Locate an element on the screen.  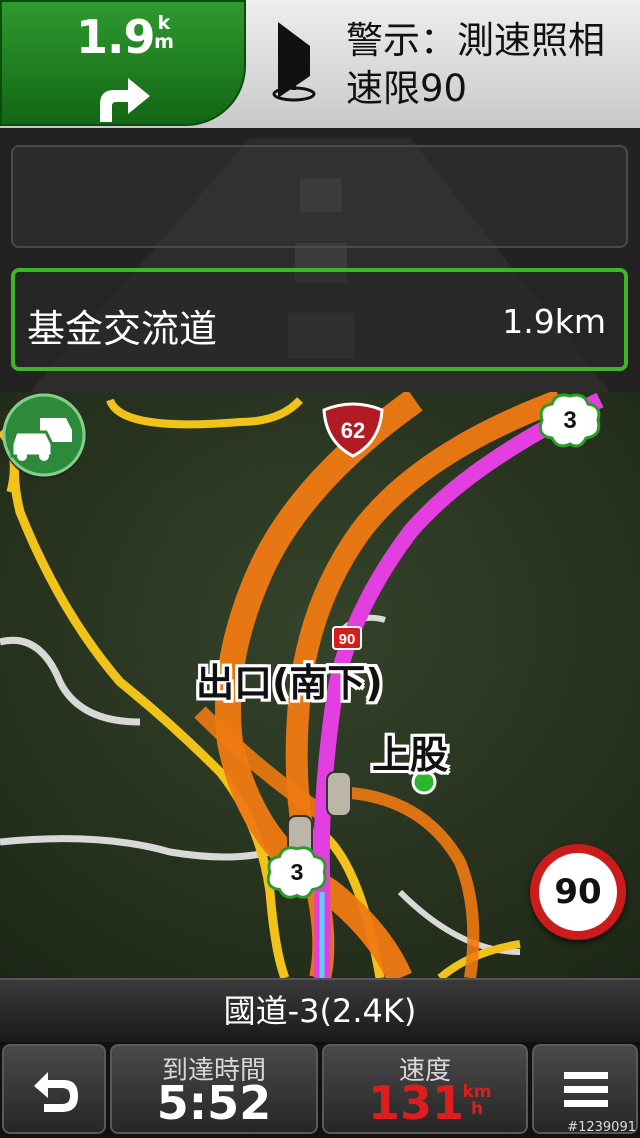
current-road-name: 國道-3(2.4K) is located at coordinates (320, 1011).